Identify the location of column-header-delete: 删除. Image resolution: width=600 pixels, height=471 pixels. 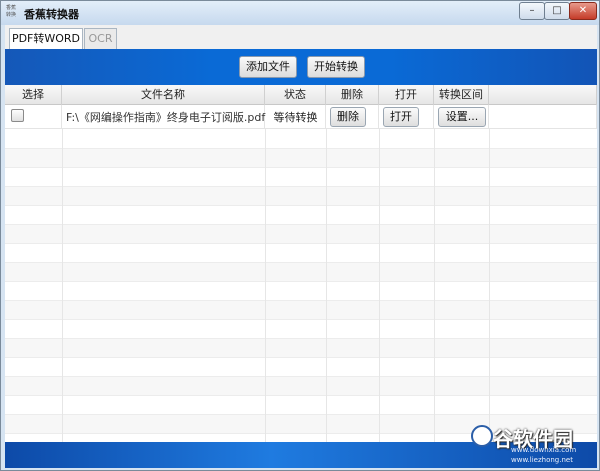
(352, 95).